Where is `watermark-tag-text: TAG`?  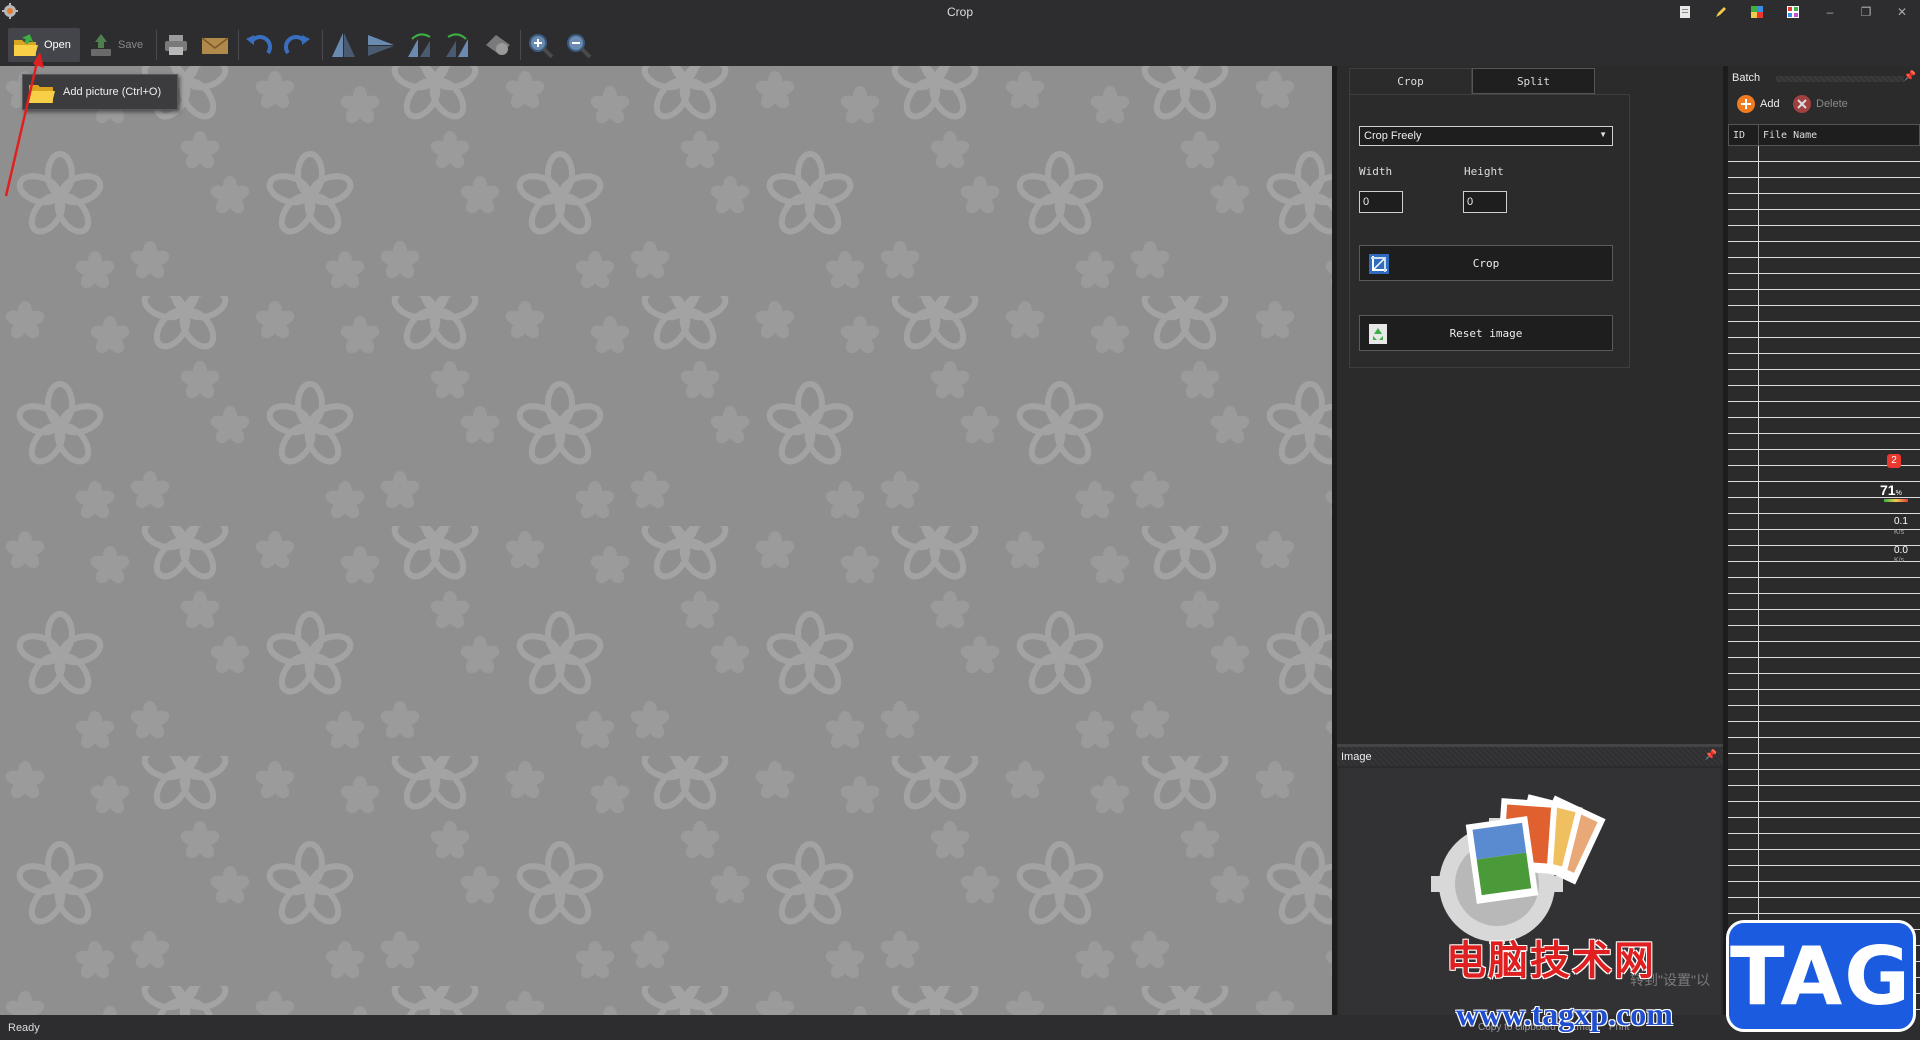
watermark-tag-text: TAG is located at coordinates (1821, 976).